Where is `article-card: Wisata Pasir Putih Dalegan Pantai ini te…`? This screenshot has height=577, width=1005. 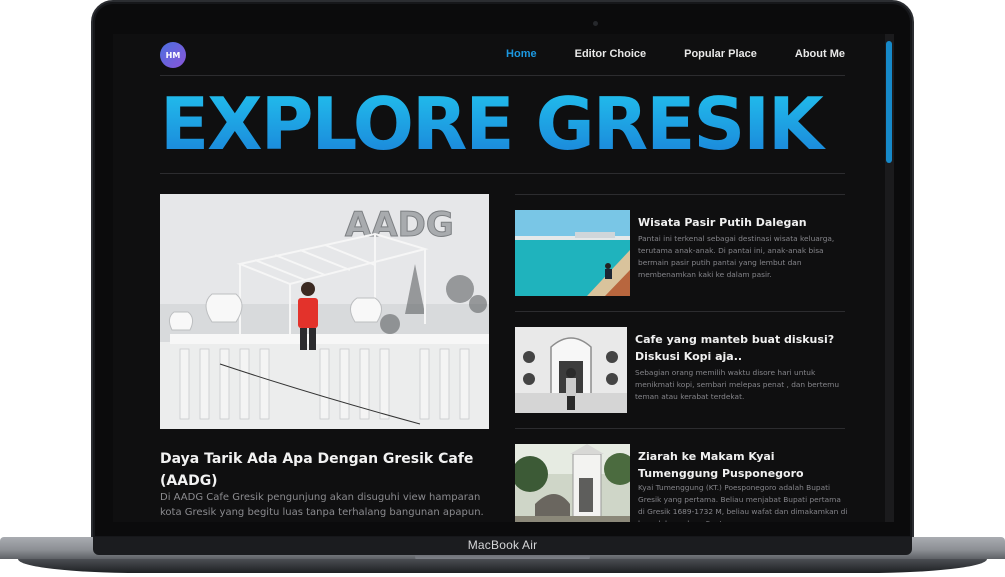
article-card: Wisata Pasir Putih Dalegan Pantai ini te… is located at coordinates (680, 255).